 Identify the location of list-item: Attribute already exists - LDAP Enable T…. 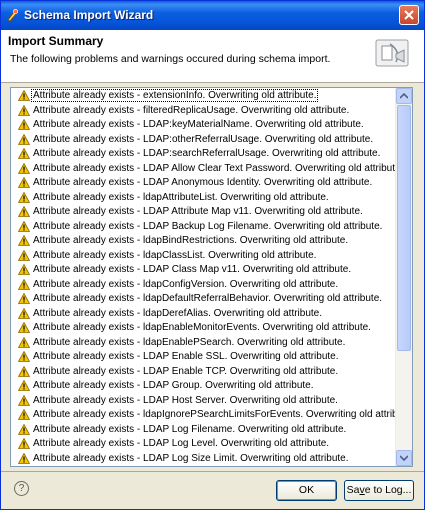
(204, 371).